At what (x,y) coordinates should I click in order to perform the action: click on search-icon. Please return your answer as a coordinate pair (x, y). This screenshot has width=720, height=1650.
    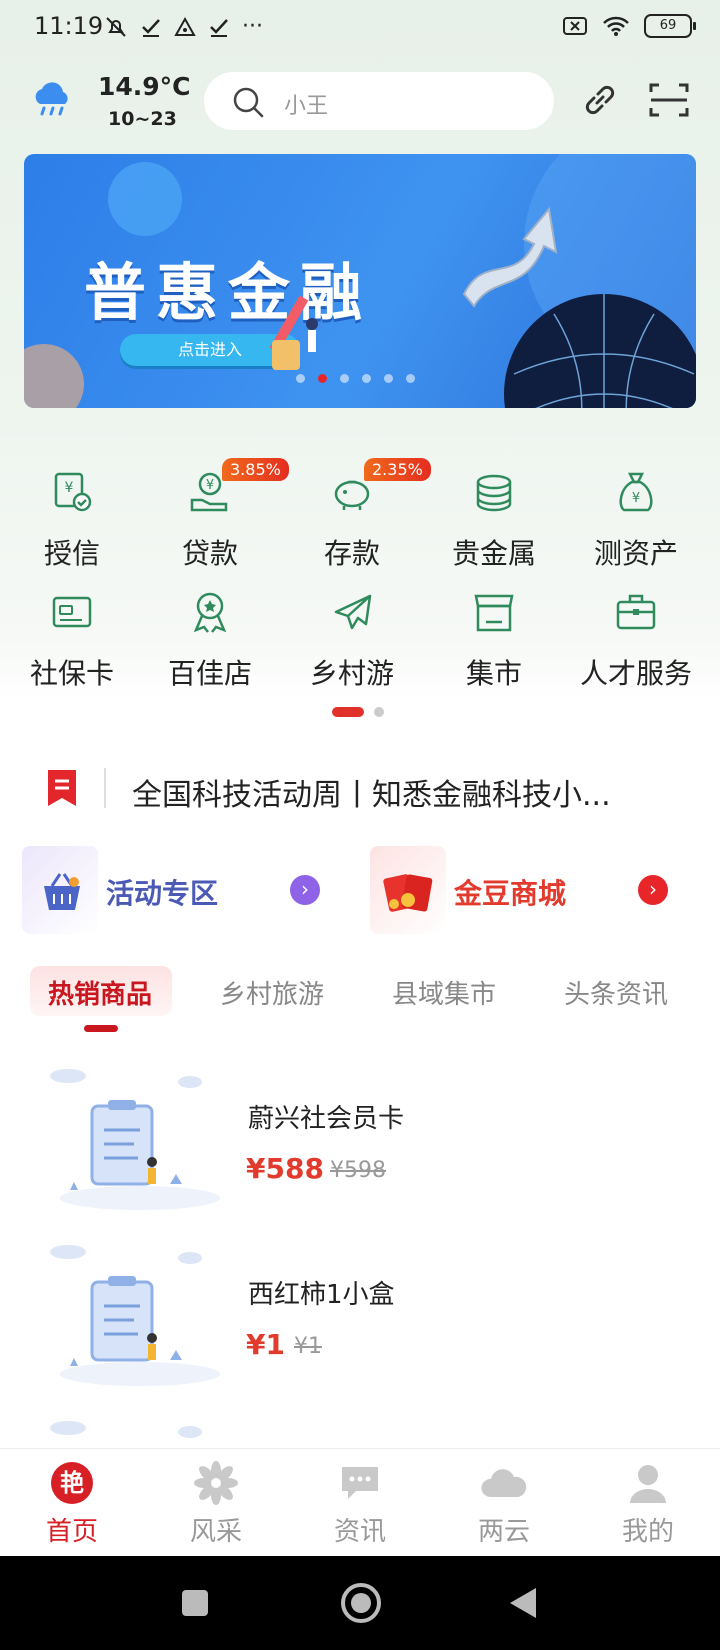
    Looking at the image, I should click on (248, 102).